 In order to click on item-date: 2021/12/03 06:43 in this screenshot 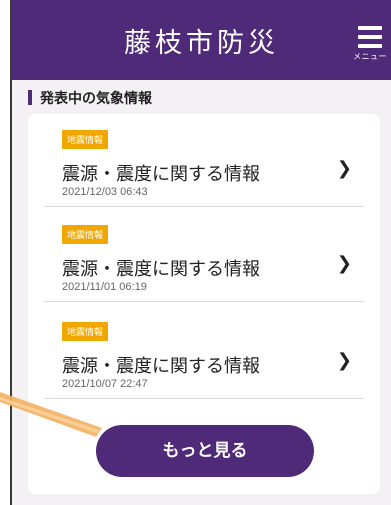, I will do `click(105, 192)`.